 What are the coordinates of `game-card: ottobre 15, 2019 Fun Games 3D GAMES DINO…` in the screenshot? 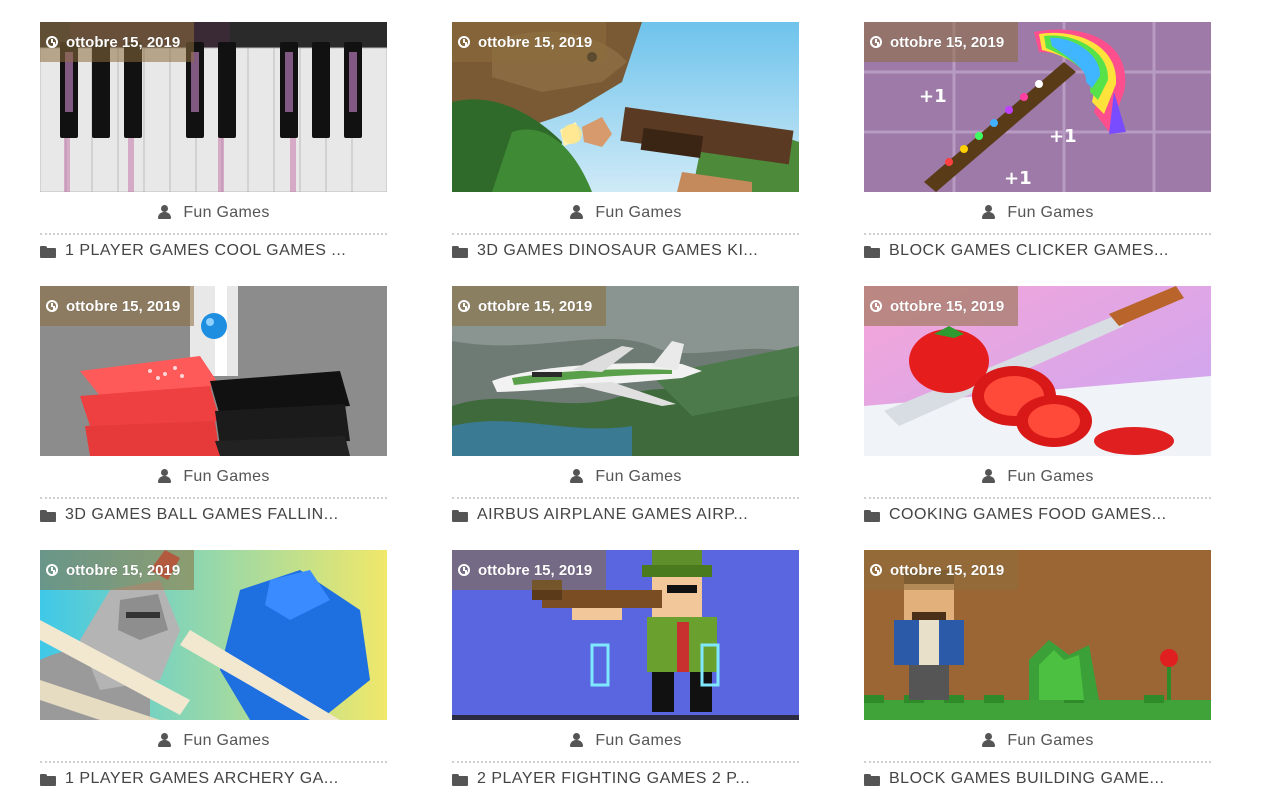 It's located at (625, 154).